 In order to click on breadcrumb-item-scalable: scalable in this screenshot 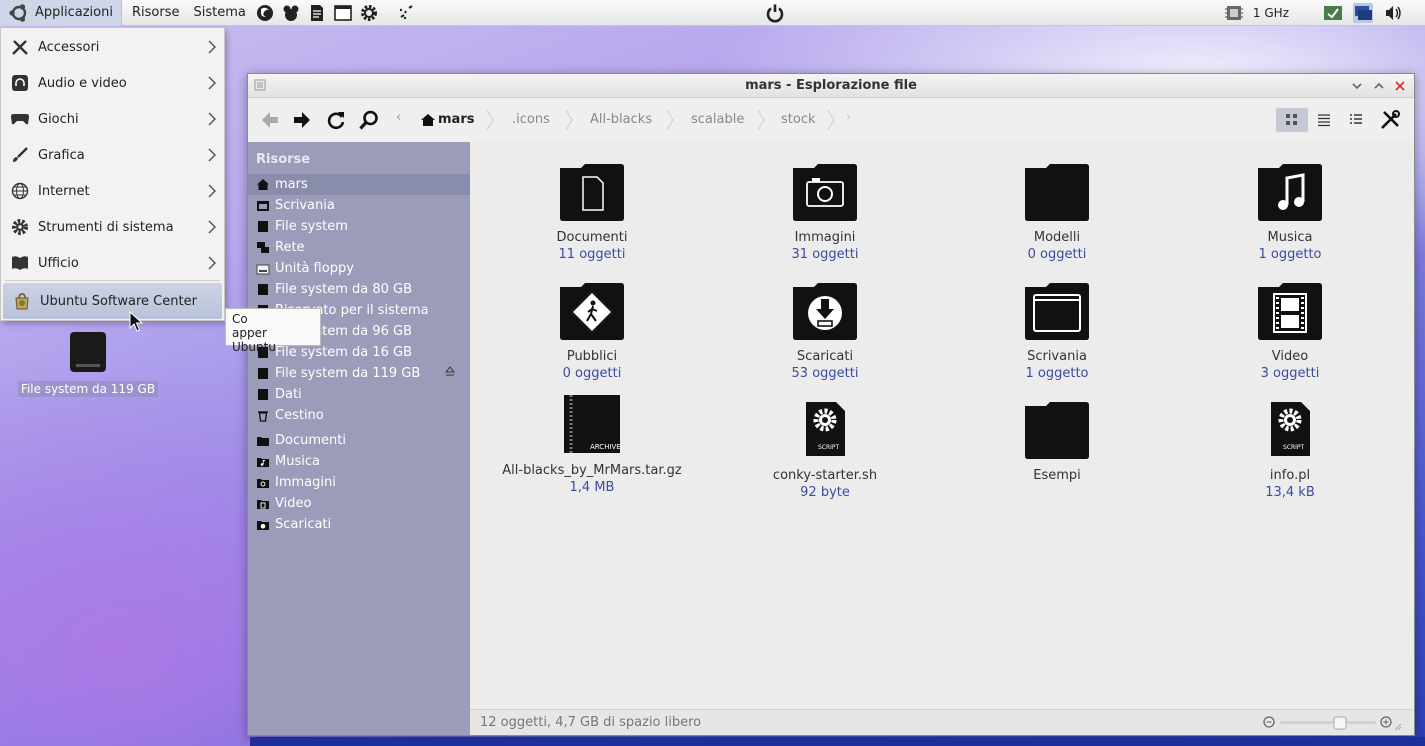, I will do `click(717, 119)`.